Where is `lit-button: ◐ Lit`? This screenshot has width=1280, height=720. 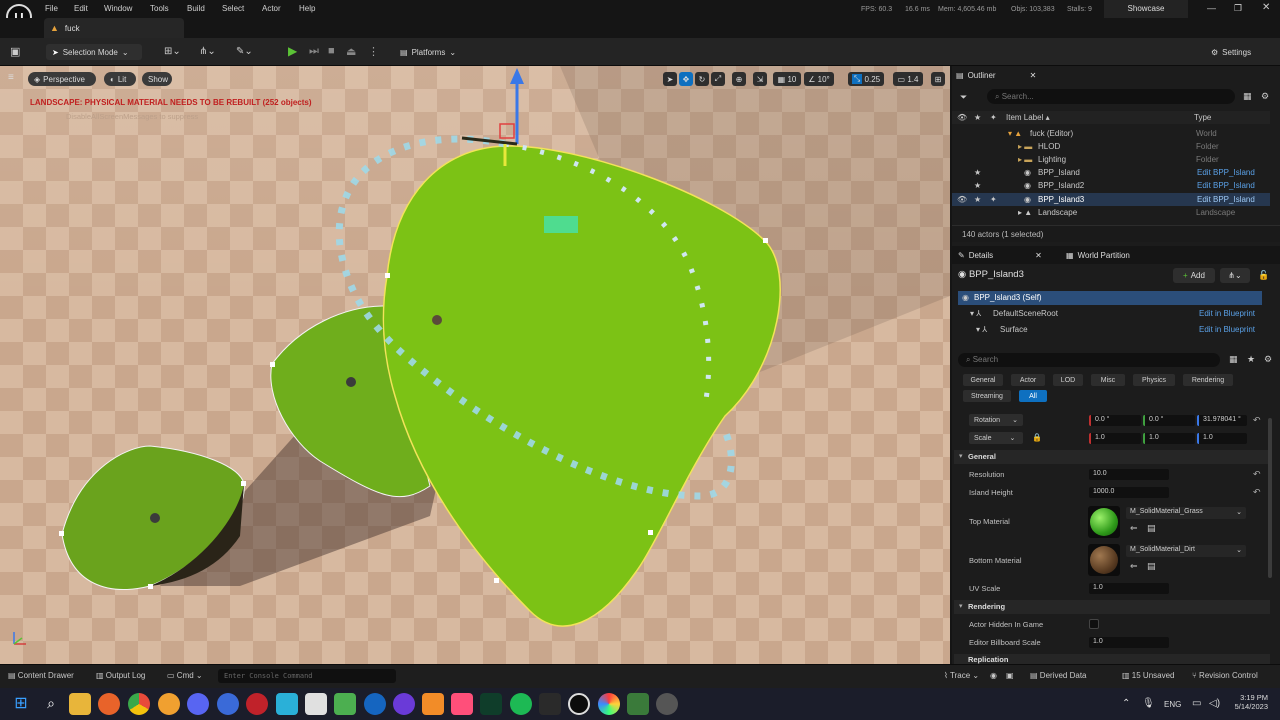 lit-button: ◐ Lit is located at coordinates (120, 79).